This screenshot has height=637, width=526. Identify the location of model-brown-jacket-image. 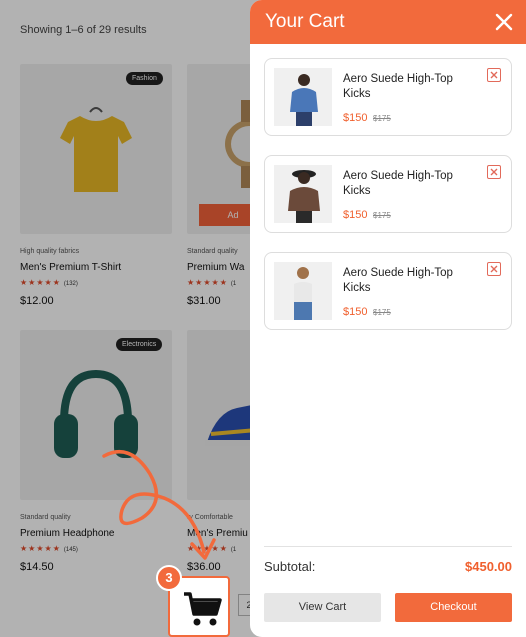
(304, 196).